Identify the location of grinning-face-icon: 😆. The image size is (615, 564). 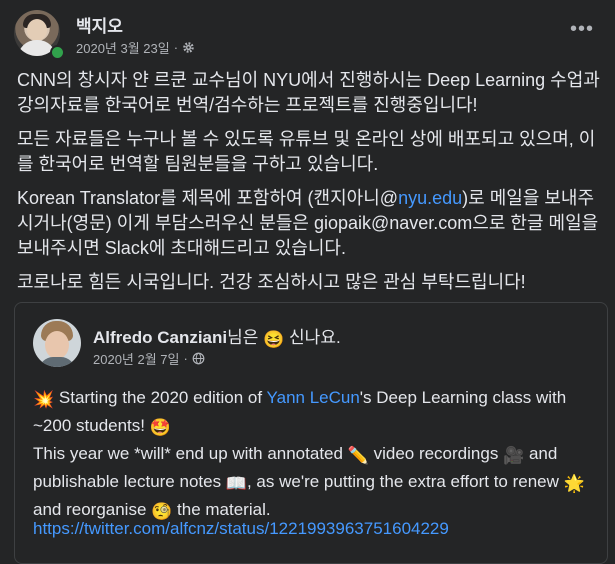
(274, 339).